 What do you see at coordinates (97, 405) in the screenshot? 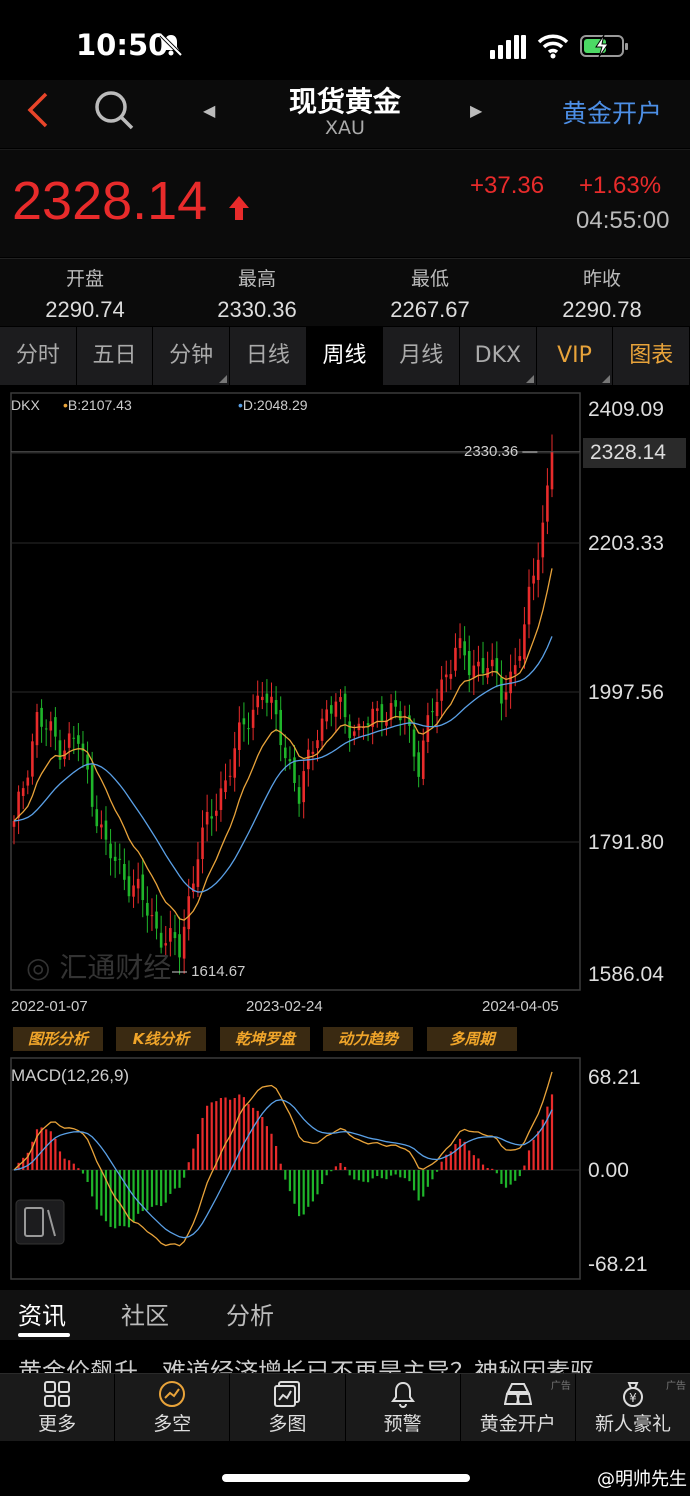
I see `legend-b: •B:2107.43` at bounding box center [97, 405].